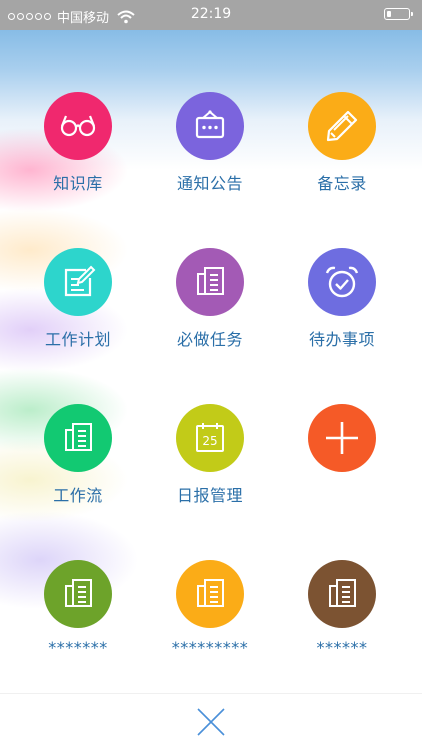  I want to click on glasses-icon, so click(78, 126).